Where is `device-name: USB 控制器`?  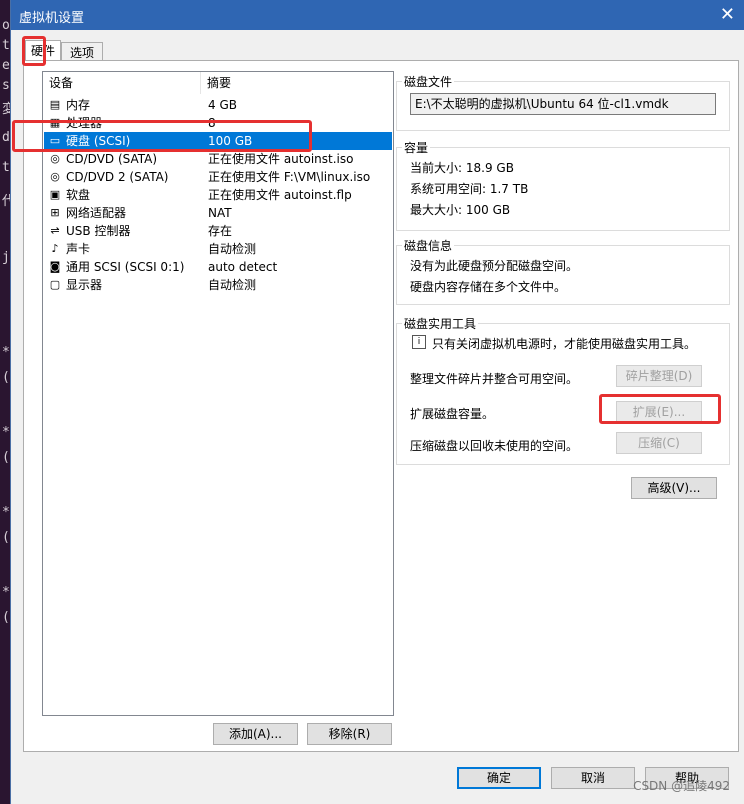 device-name: USB 控制器 is located at coordinates (98, 231).